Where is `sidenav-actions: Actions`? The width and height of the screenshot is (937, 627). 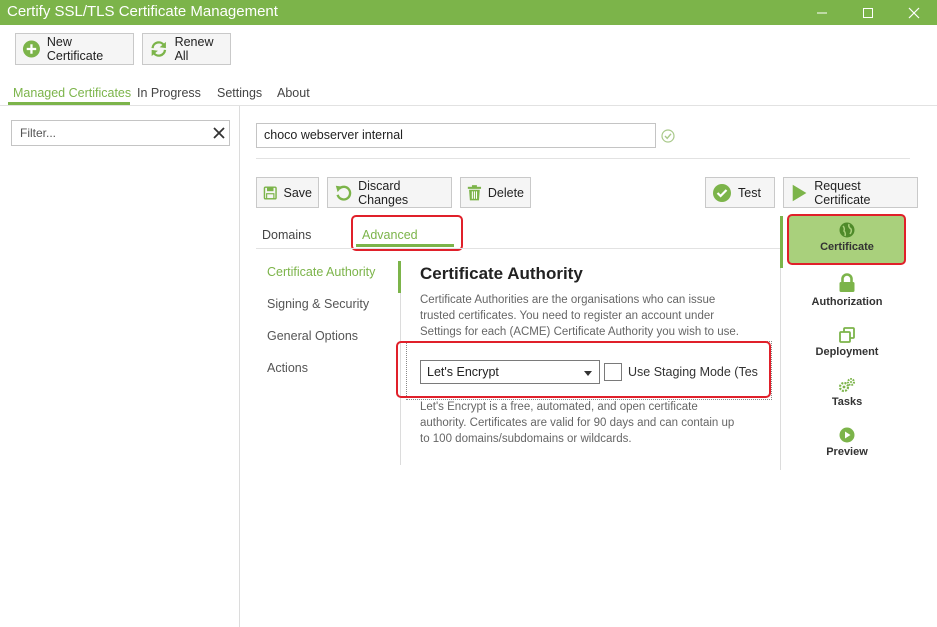 sidenav-actions: Actions is located at coordinates (287, 368).